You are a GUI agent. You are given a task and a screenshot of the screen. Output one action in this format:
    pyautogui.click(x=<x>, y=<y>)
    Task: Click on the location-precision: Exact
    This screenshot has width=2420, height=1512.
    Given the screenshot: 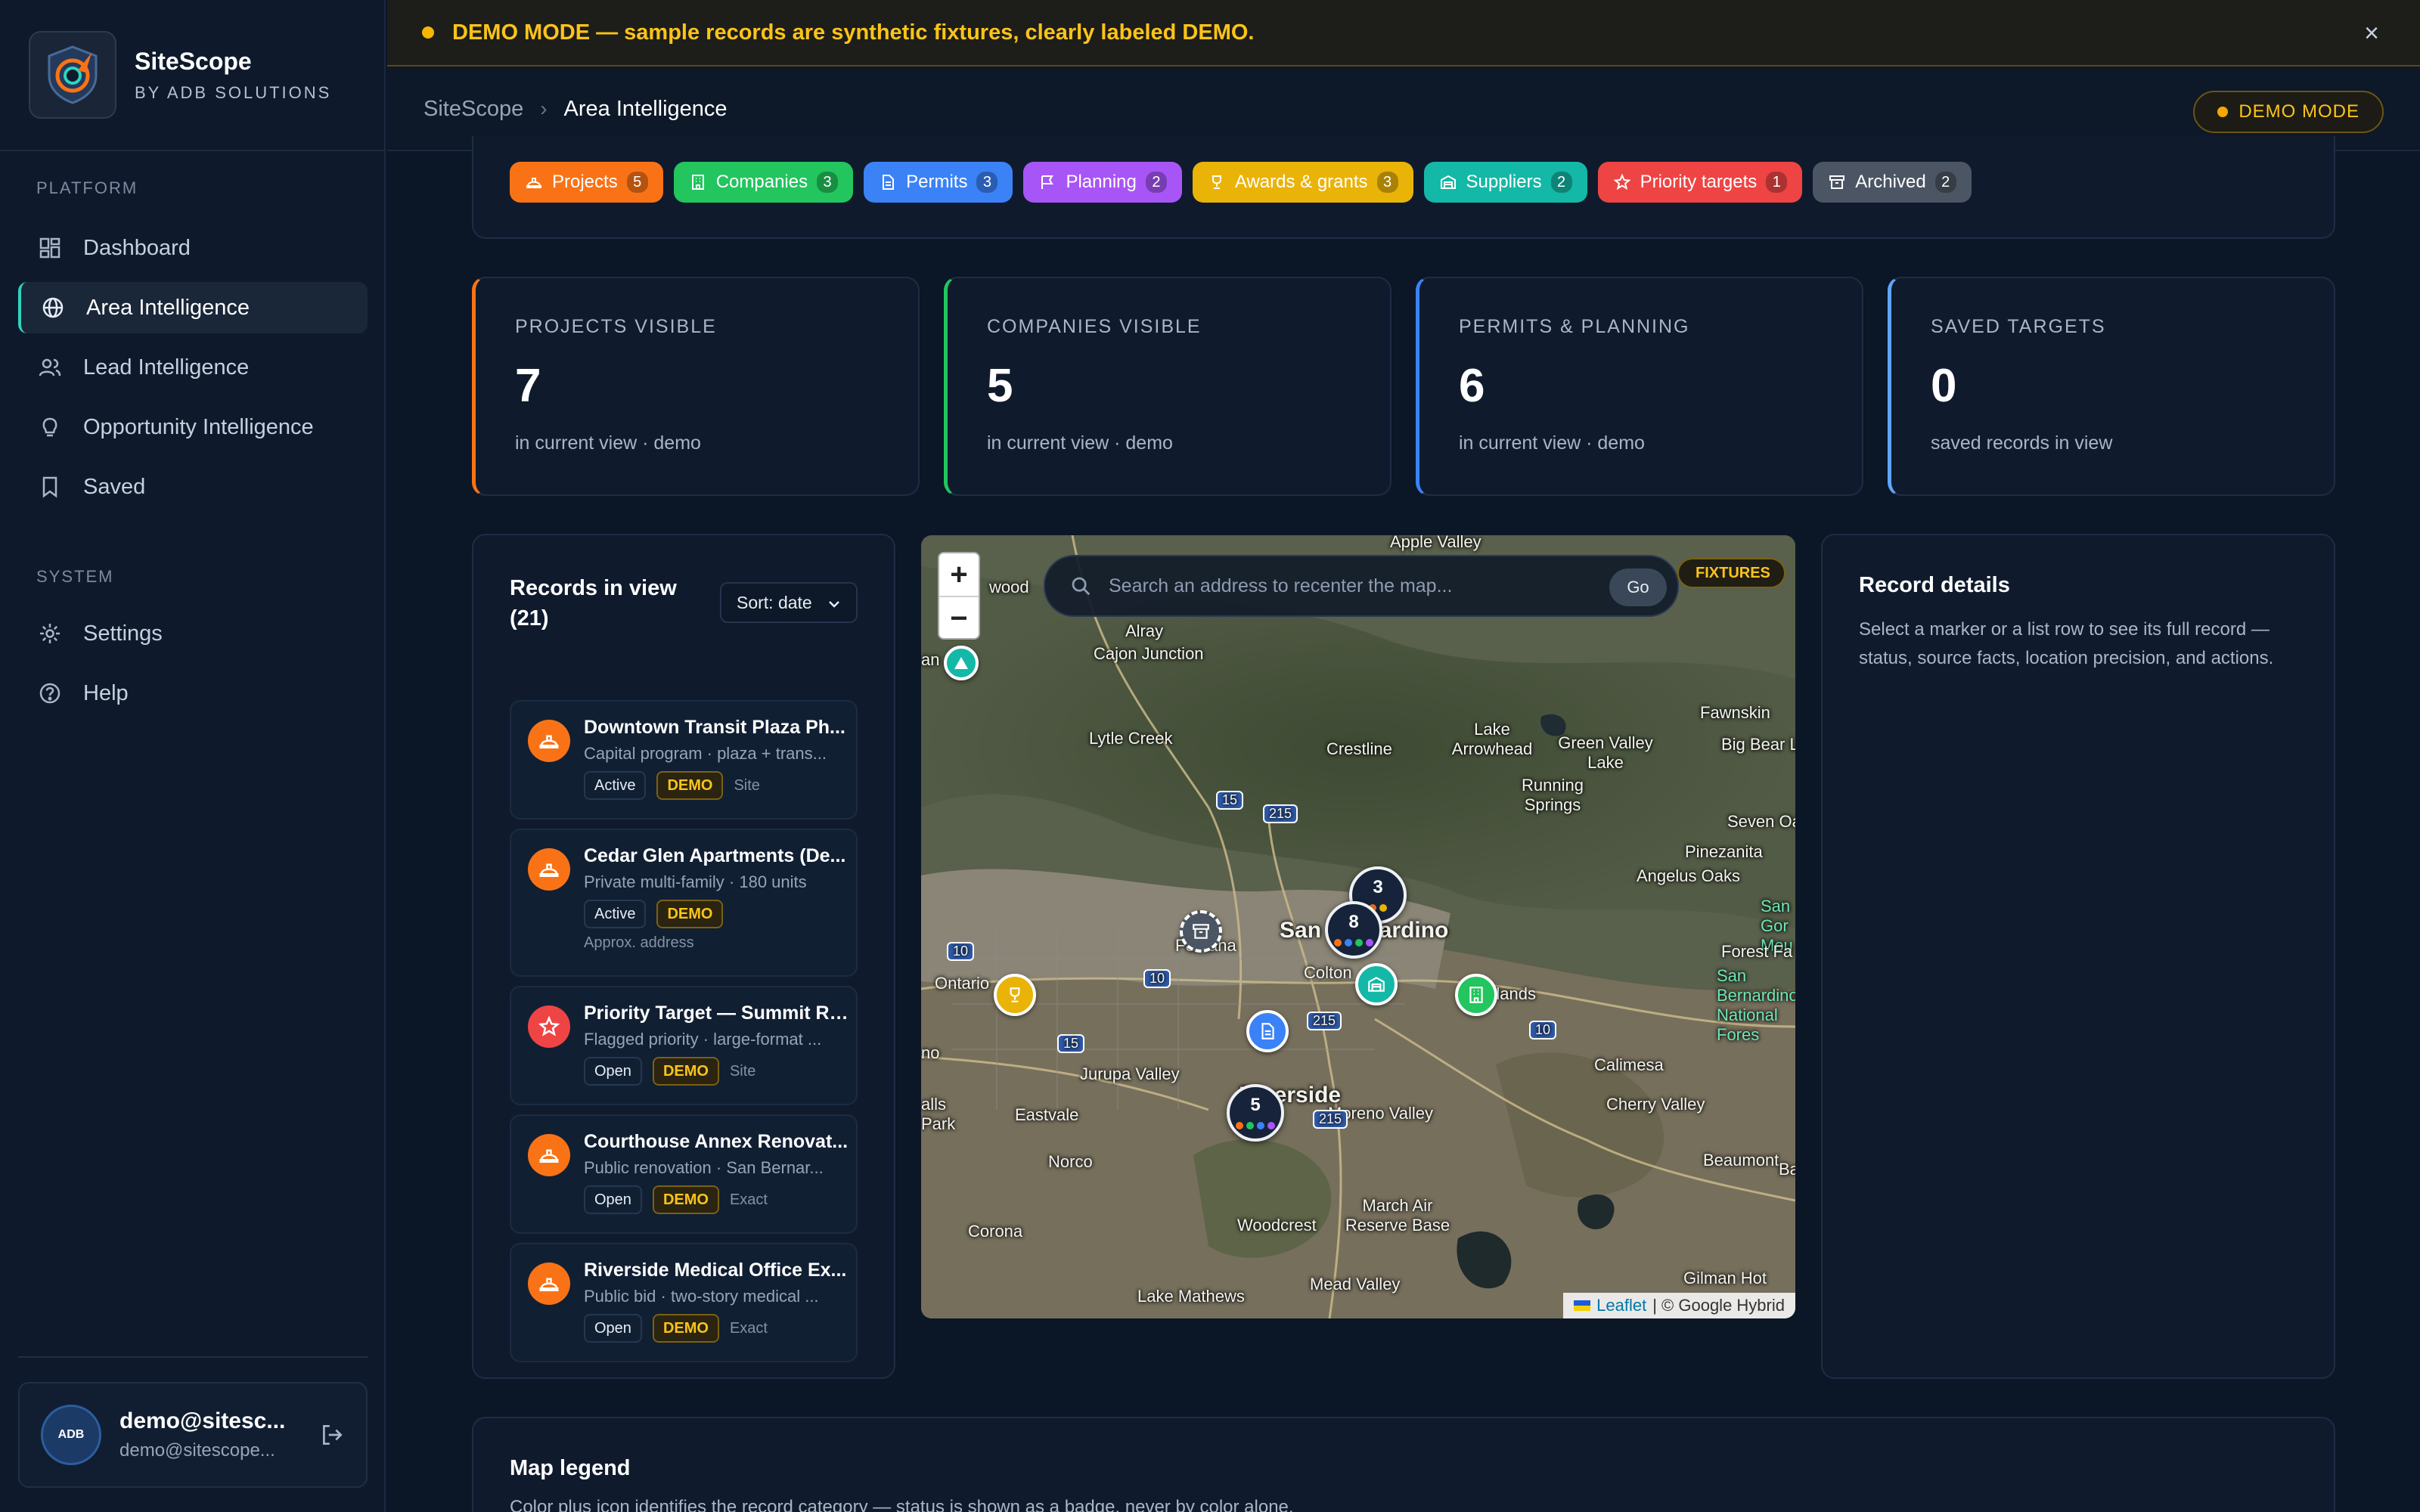 What is the action you would take?
    pyautogui.click(x=748, y=1328)
    